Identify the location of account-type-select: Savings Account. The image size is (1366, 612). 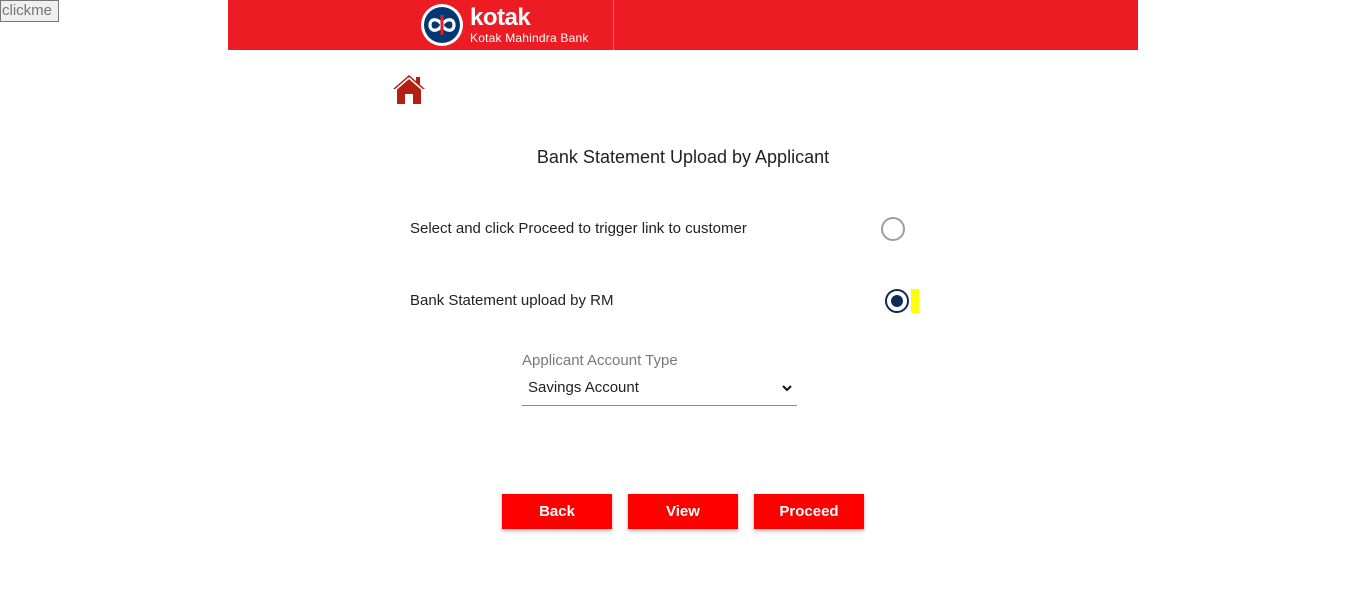
(659, 391).